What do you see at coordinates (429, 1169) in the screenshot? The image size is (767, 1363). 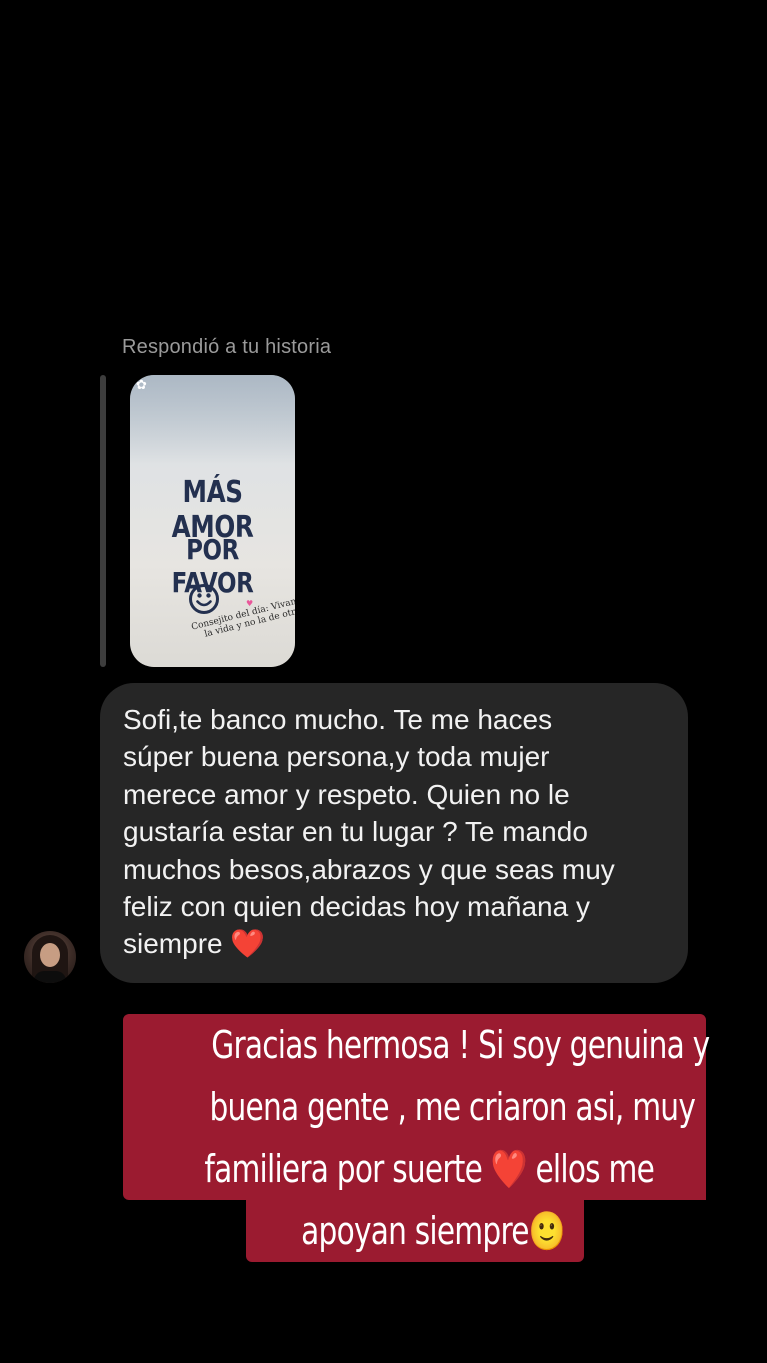 I see `overlay-line-3-text: familiera por suerte ❤️ ellos me` at bounding box center [429, 1169].